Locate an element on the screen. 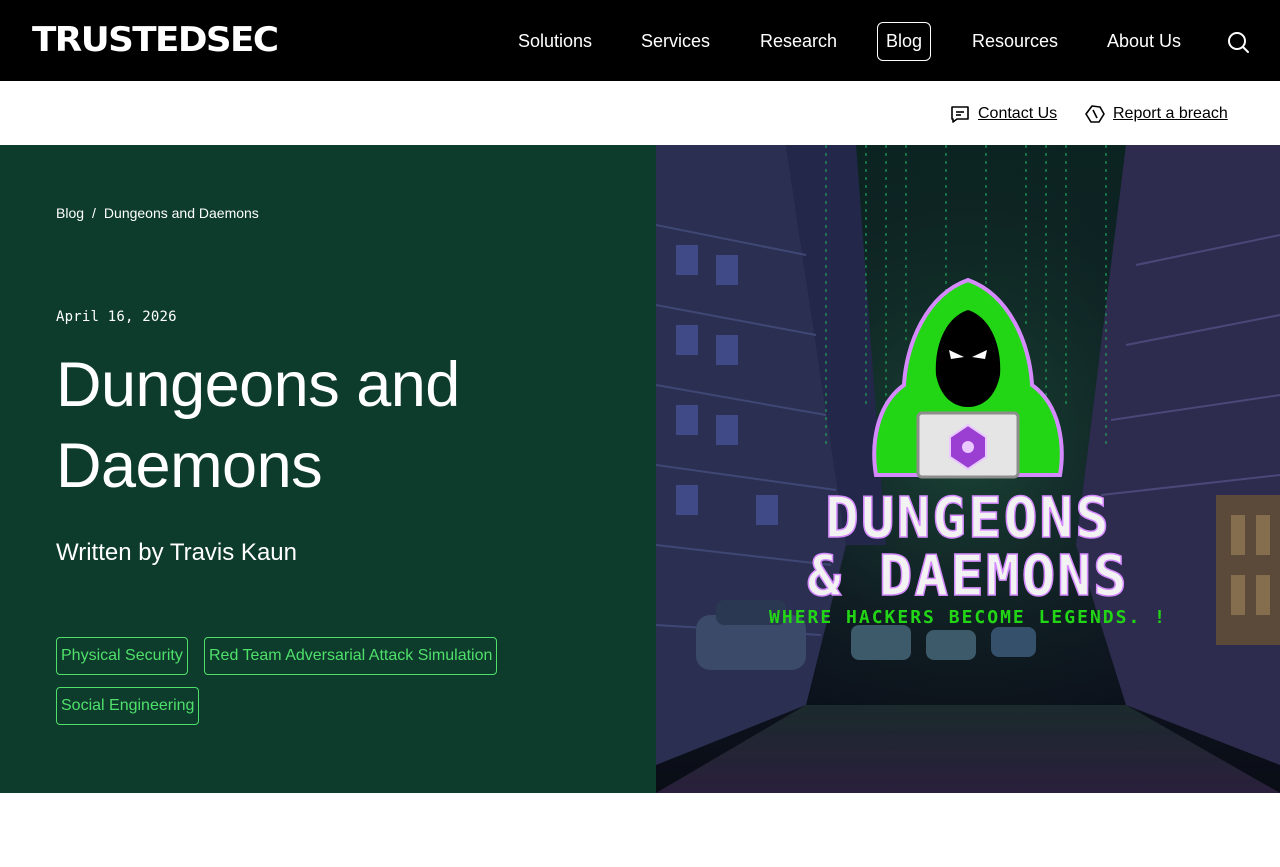 Image resolution: width=1280 pixels, height=867 pixels. nav-services: Services is located at coordinates (675, 41).